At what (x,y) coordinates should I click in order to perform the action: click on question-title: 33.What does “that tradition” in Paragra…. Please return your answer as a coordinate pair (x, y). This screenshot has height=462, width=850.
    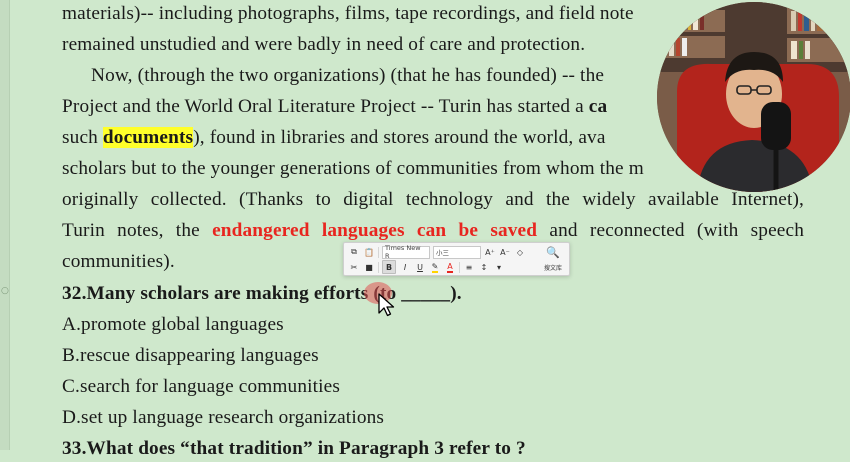
    Looking at the image, I should click on (294, 448).